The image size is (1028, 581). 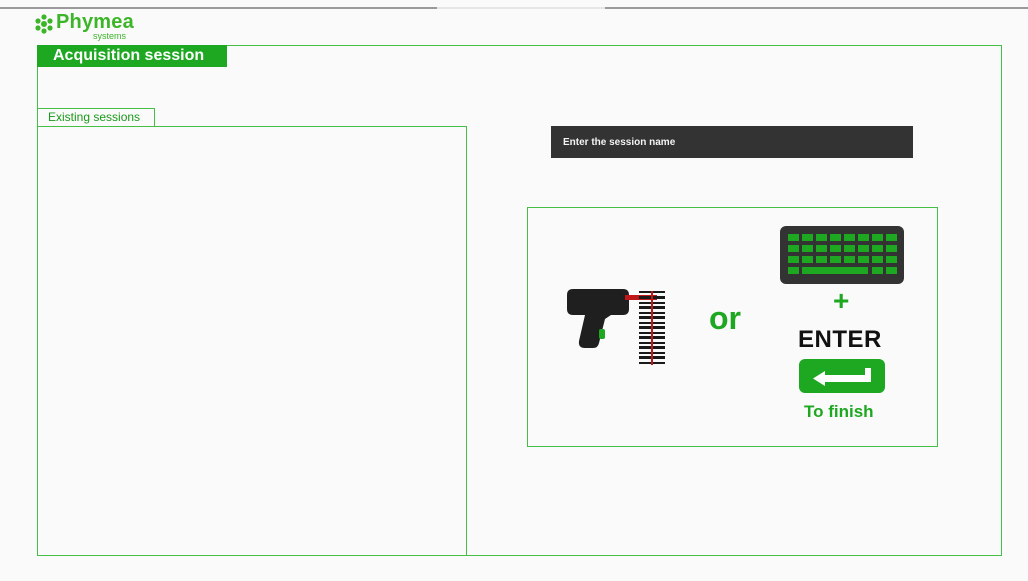 What do you see at coordinates (842, 255) in the screenshot?
I see `keyboard-icon` at bounding box center [842, 255].